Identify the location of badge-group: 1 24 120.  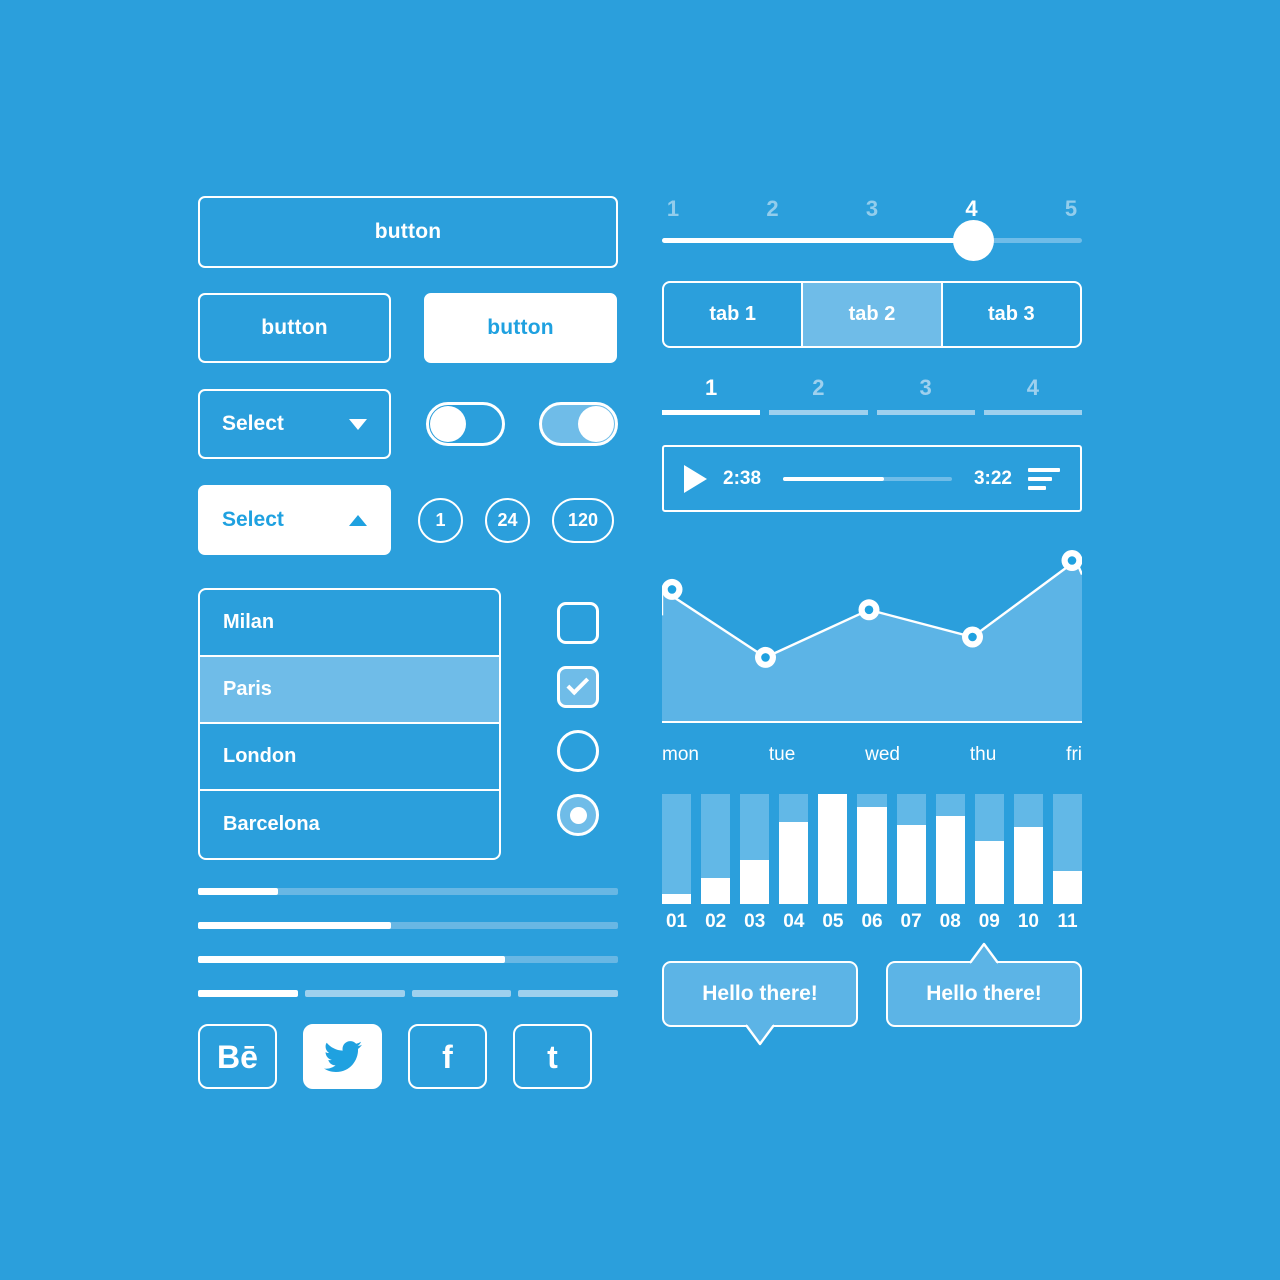
(516, 520).